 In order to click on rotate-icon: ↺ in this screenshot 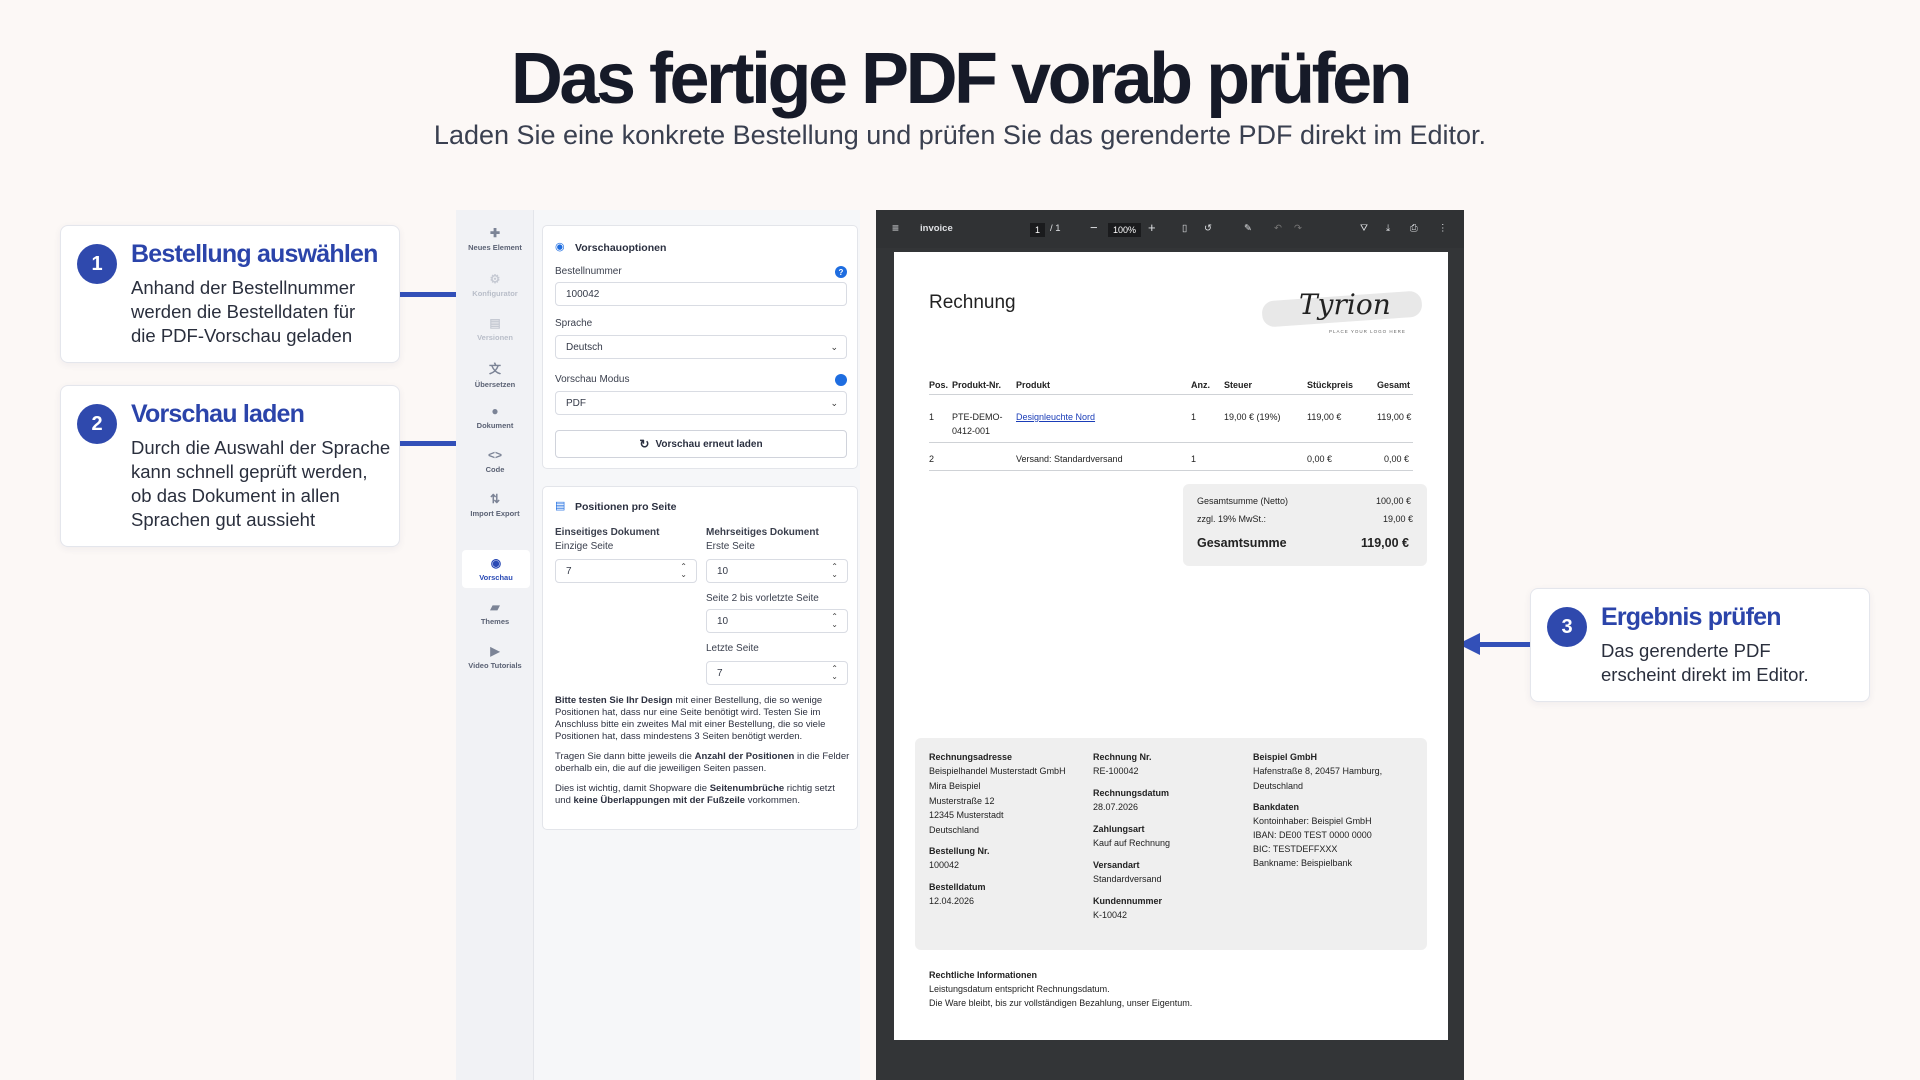, I will do `click(1208, 228)`.